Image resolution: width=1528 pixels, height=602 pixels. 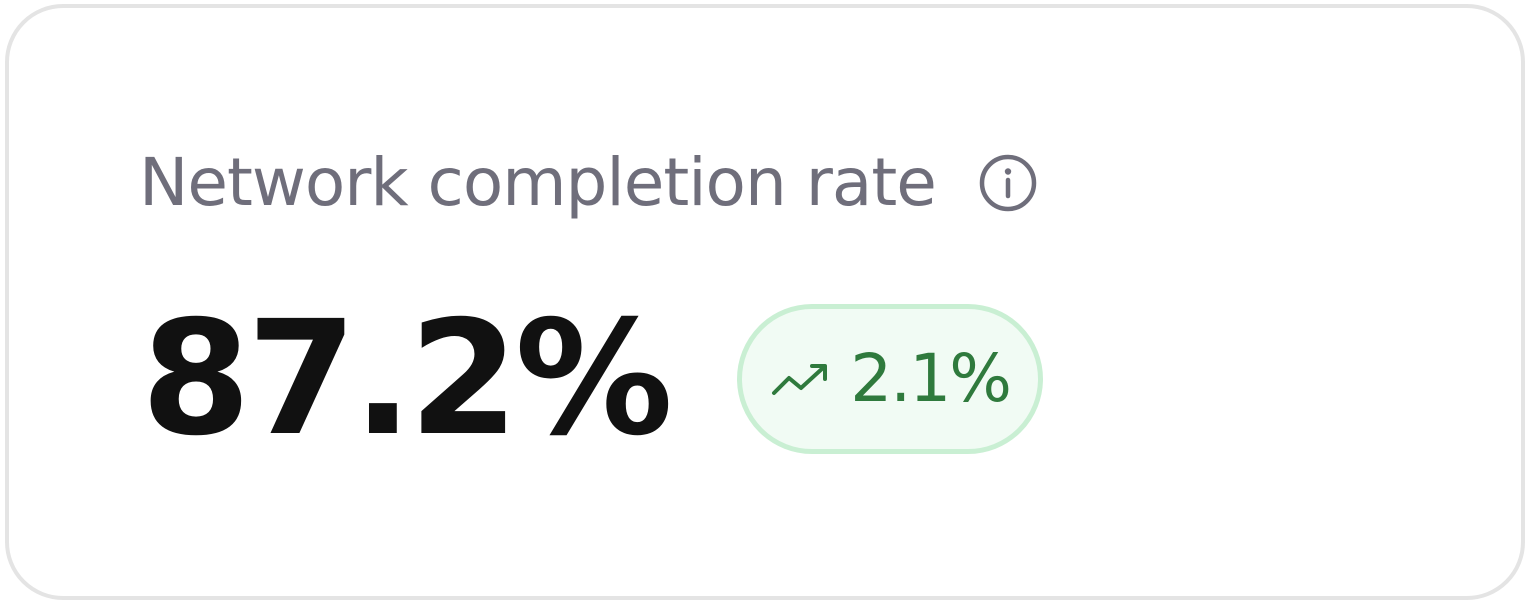 I want to click on trend-up-icon, so click(x=801, y=379).